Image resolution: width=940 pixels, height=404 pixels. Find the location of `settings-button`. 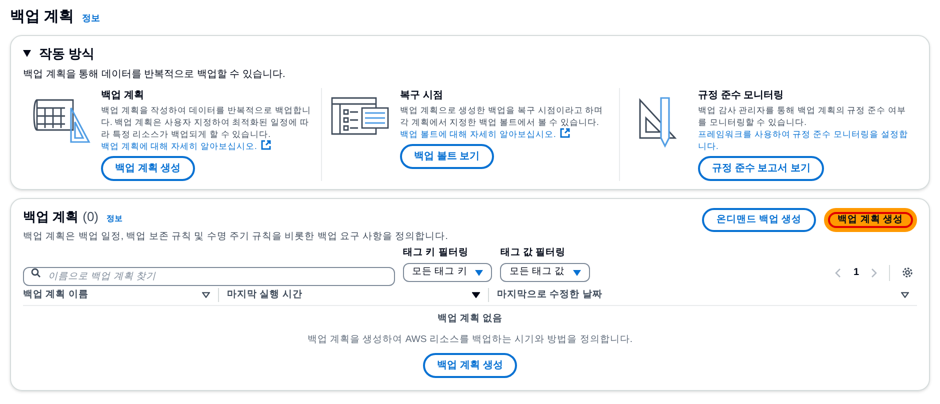

settings-button is located at coordinates (907, 272).